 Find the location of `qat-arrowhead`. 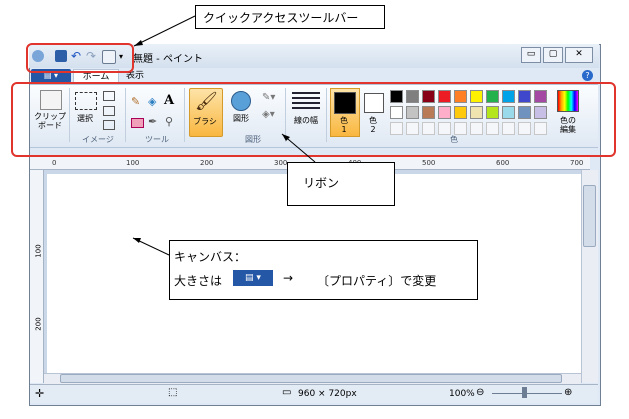

qat-arrowhead is located at coordinates (138, 43).